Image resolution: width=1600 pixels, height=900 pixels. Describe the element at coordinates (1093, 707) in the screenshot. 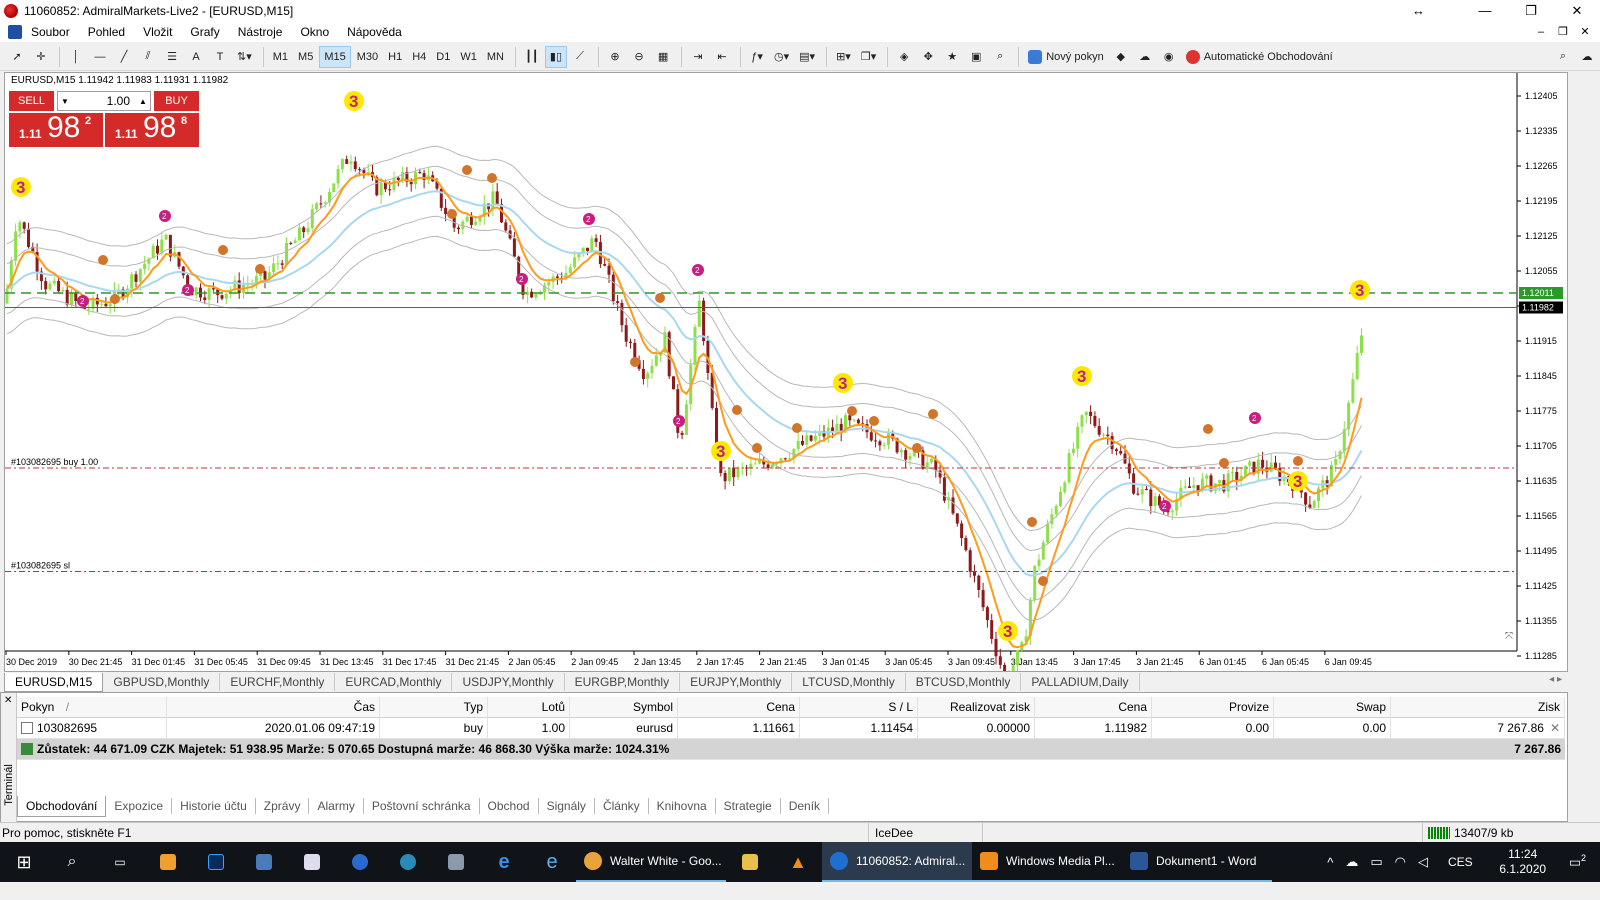

I see `col-current-price: Cena` at that location.